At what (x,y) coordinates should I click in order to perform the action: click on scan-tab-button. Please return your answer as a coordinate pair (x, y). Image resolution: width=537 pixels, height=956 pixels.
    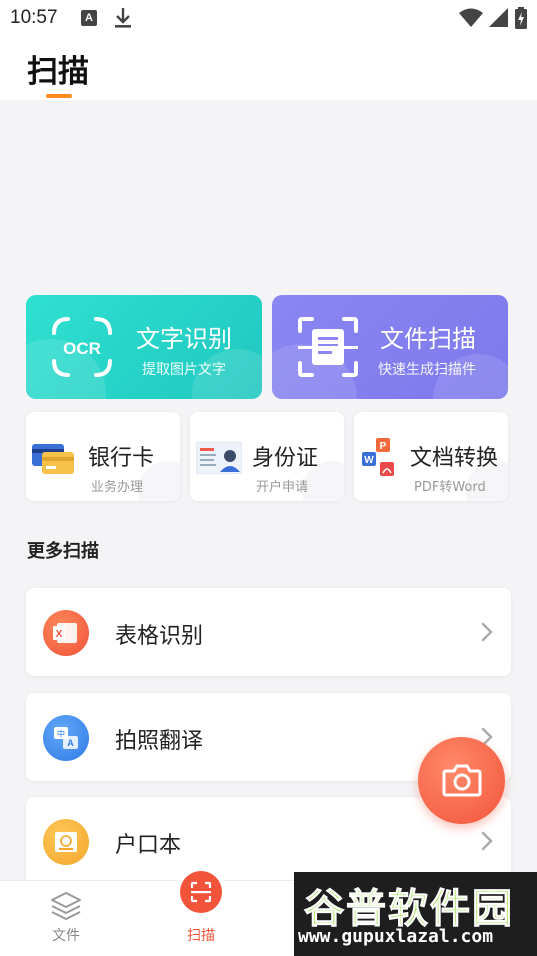
    Looking at the image, I should click on (201, 892).